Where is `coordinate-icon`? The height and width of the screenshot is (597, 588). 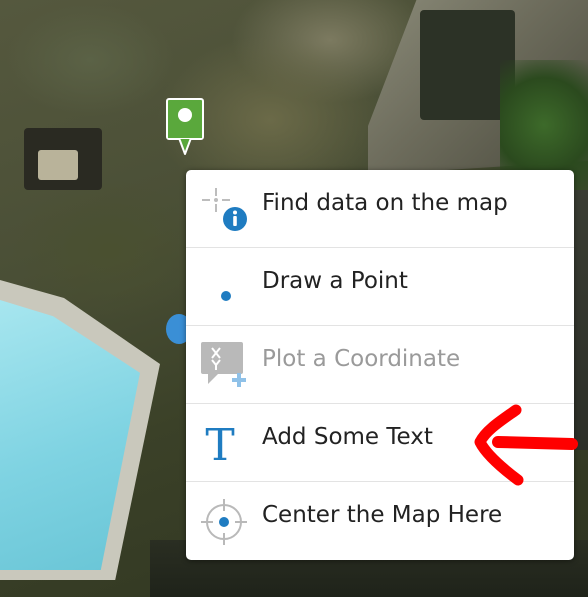 coordinate-icon is located at coordinates (223, 364).